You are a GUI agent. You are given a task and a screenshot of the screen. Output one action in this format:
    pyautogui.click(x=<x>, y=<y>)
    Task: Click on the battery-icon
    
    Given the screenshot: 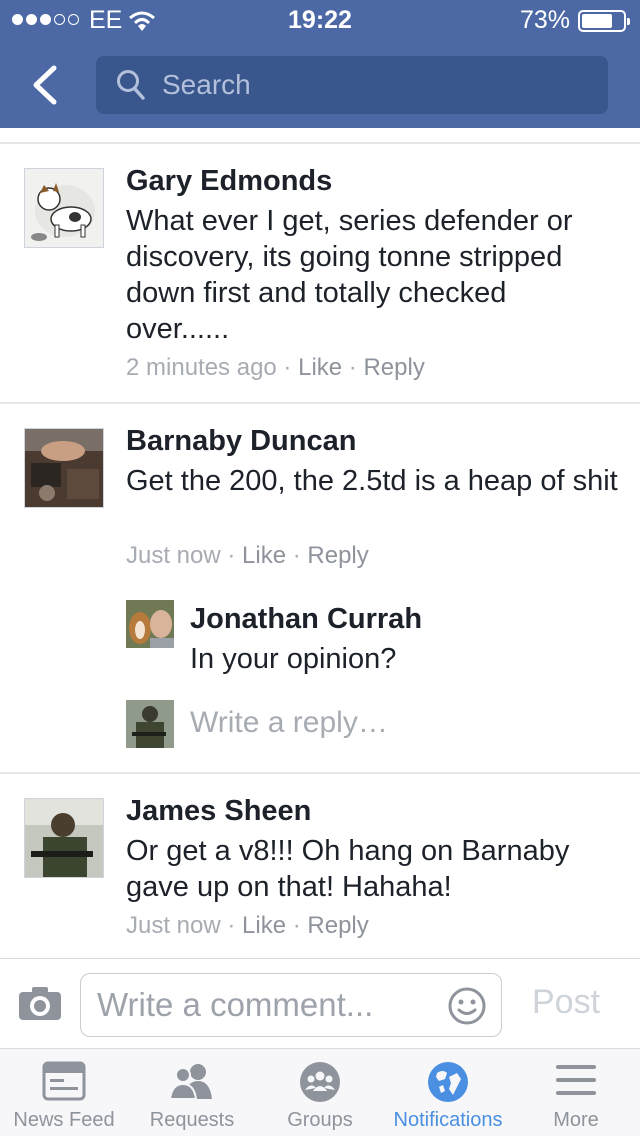 What is the action you would take?
    pyautogui.click(x=604, y=21)
    